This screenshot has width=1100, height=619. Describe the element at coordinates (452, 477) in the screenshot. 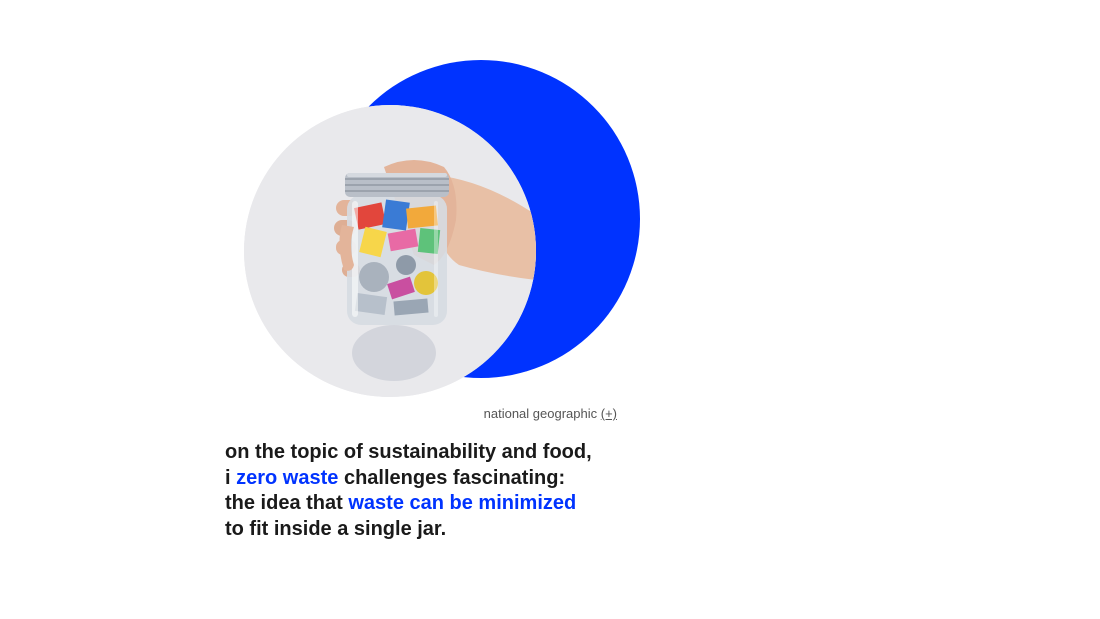

I see `quote-line-2-suffix: challenges fascinating:` at that location.